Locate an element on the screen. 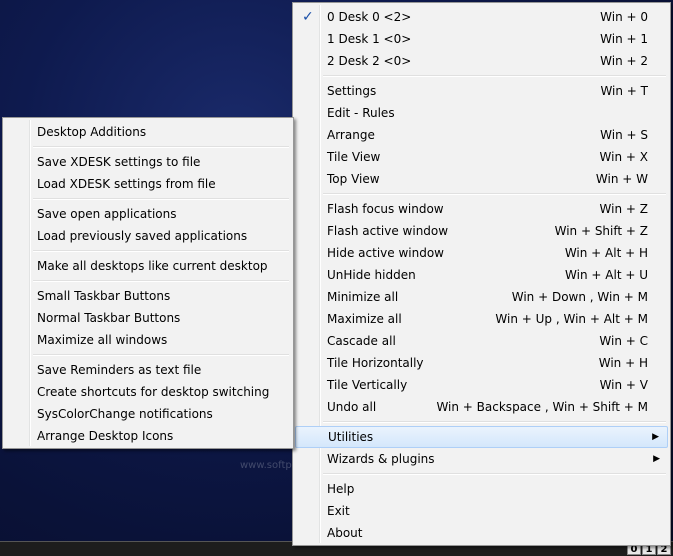 Image resolution: width=673 pixels, height=556 pixels. menu-item-label: Minimize all is located at coordinates (363, 297).